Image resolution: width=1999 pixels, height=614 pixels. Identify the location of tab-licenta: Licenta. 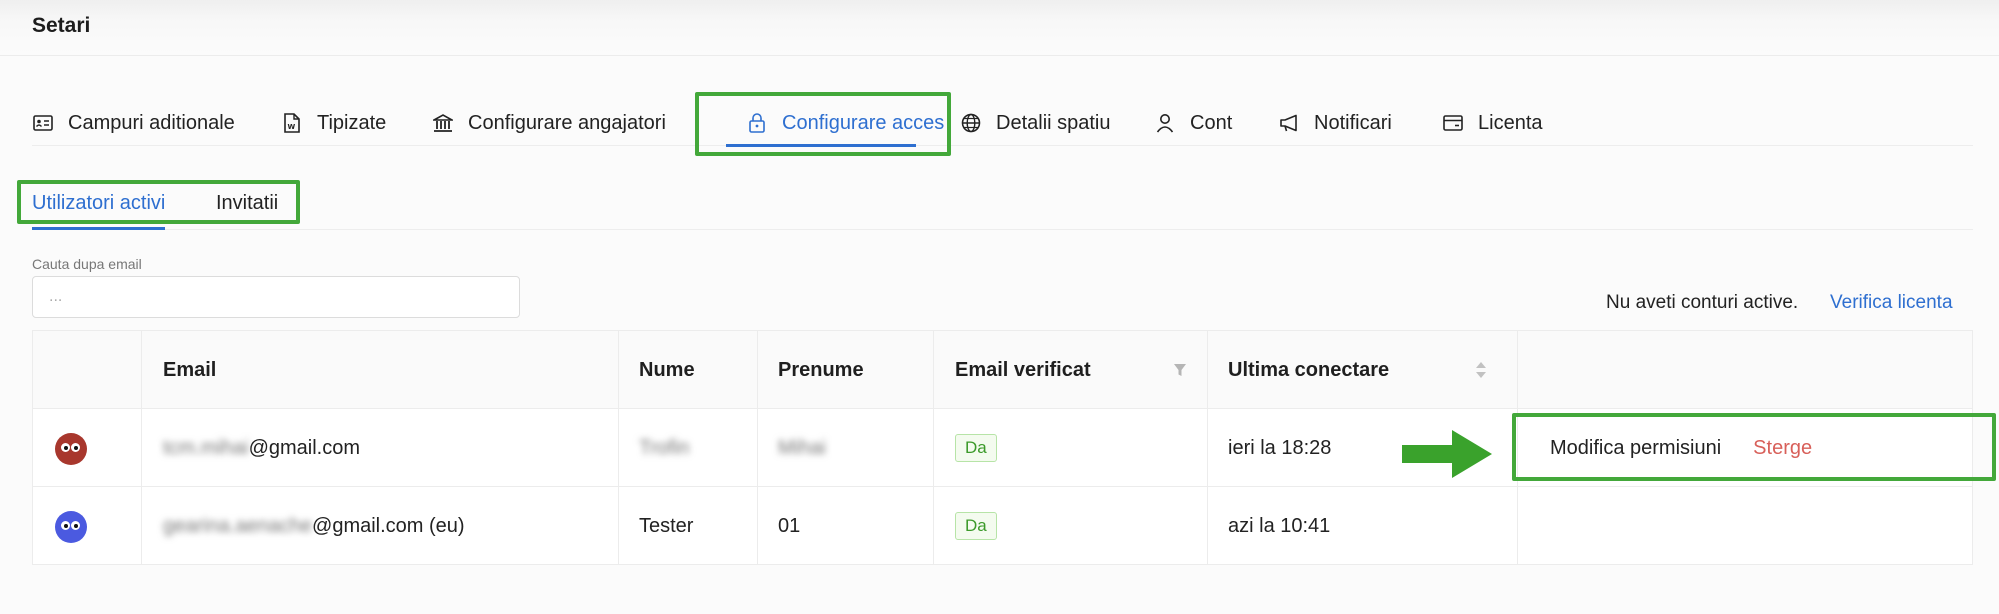
(1492, 123).